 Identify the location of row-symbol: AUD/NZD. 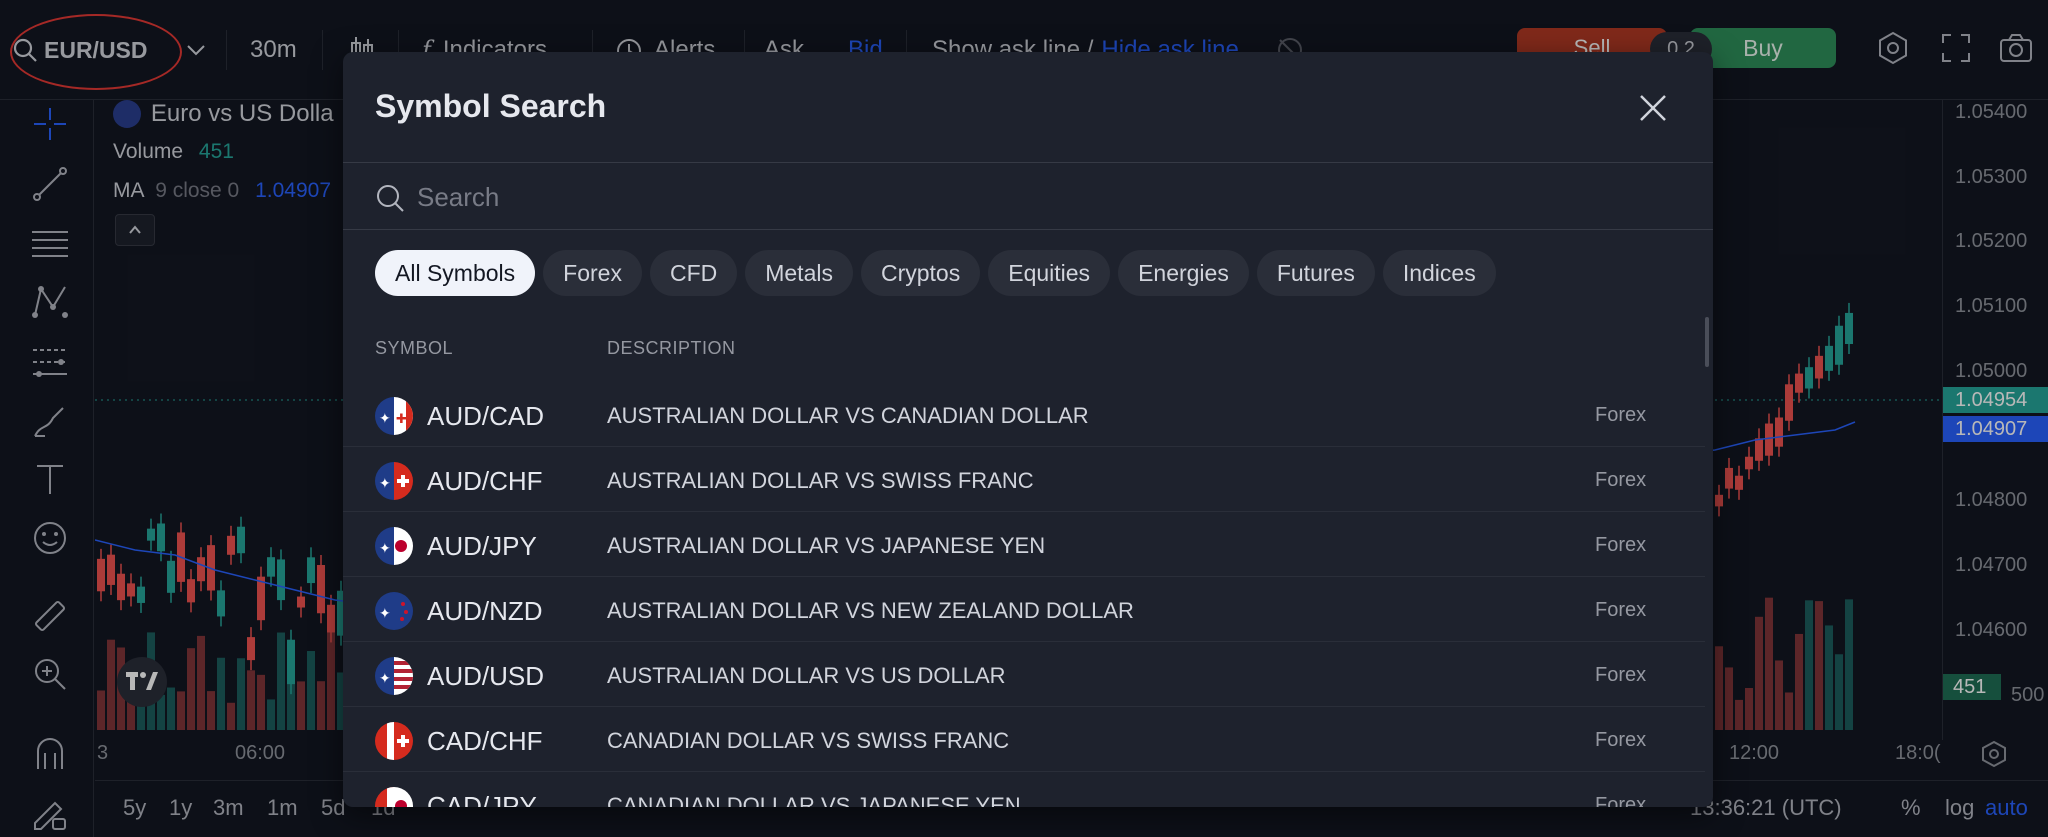
(485, 611).